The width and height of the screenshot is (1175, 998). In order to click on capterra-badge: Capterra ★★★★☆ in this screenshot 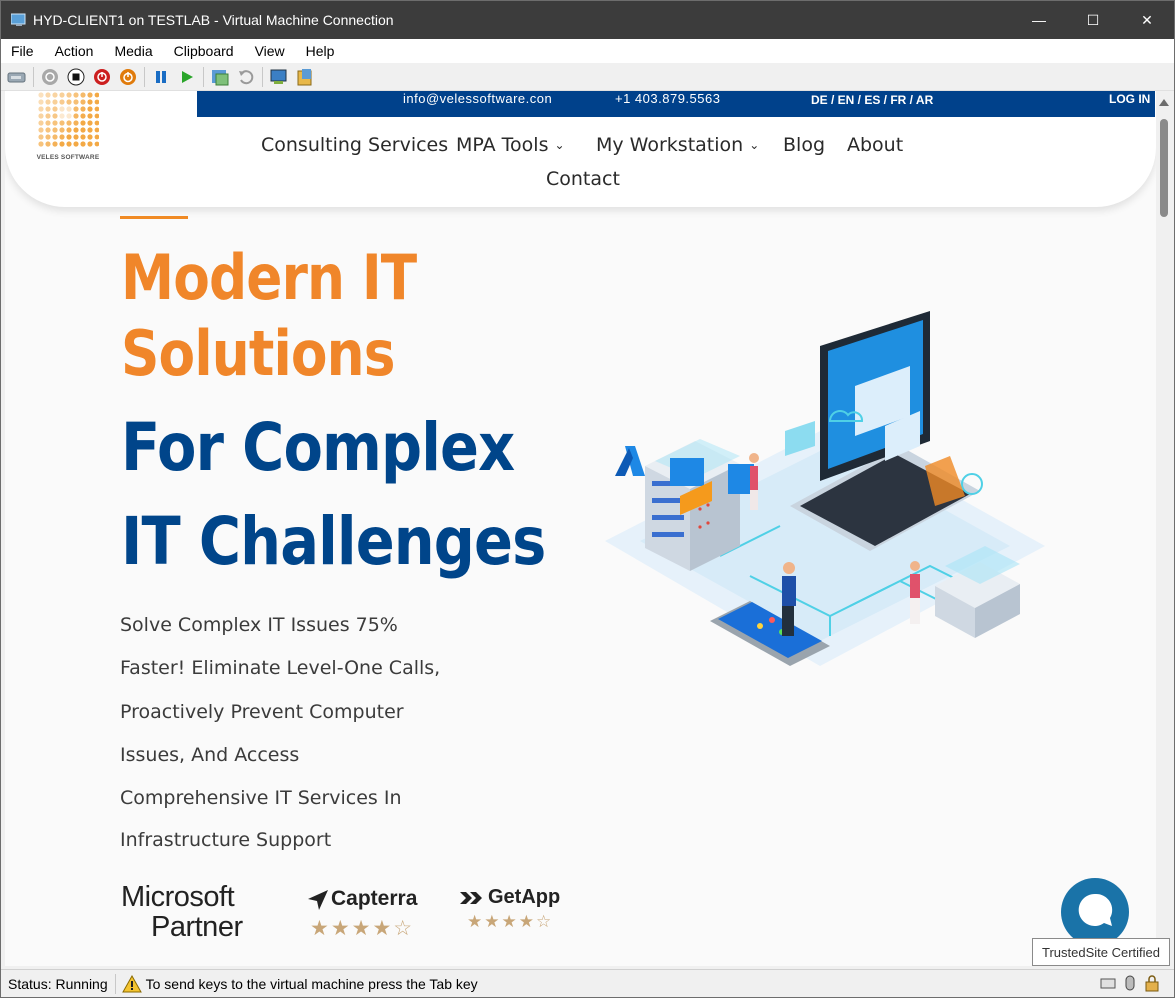, I will do `click(364, 916)`.